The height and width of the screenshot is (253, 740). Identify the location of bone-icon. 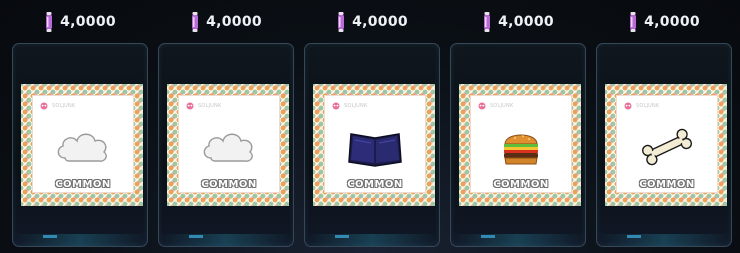
(667, 147).